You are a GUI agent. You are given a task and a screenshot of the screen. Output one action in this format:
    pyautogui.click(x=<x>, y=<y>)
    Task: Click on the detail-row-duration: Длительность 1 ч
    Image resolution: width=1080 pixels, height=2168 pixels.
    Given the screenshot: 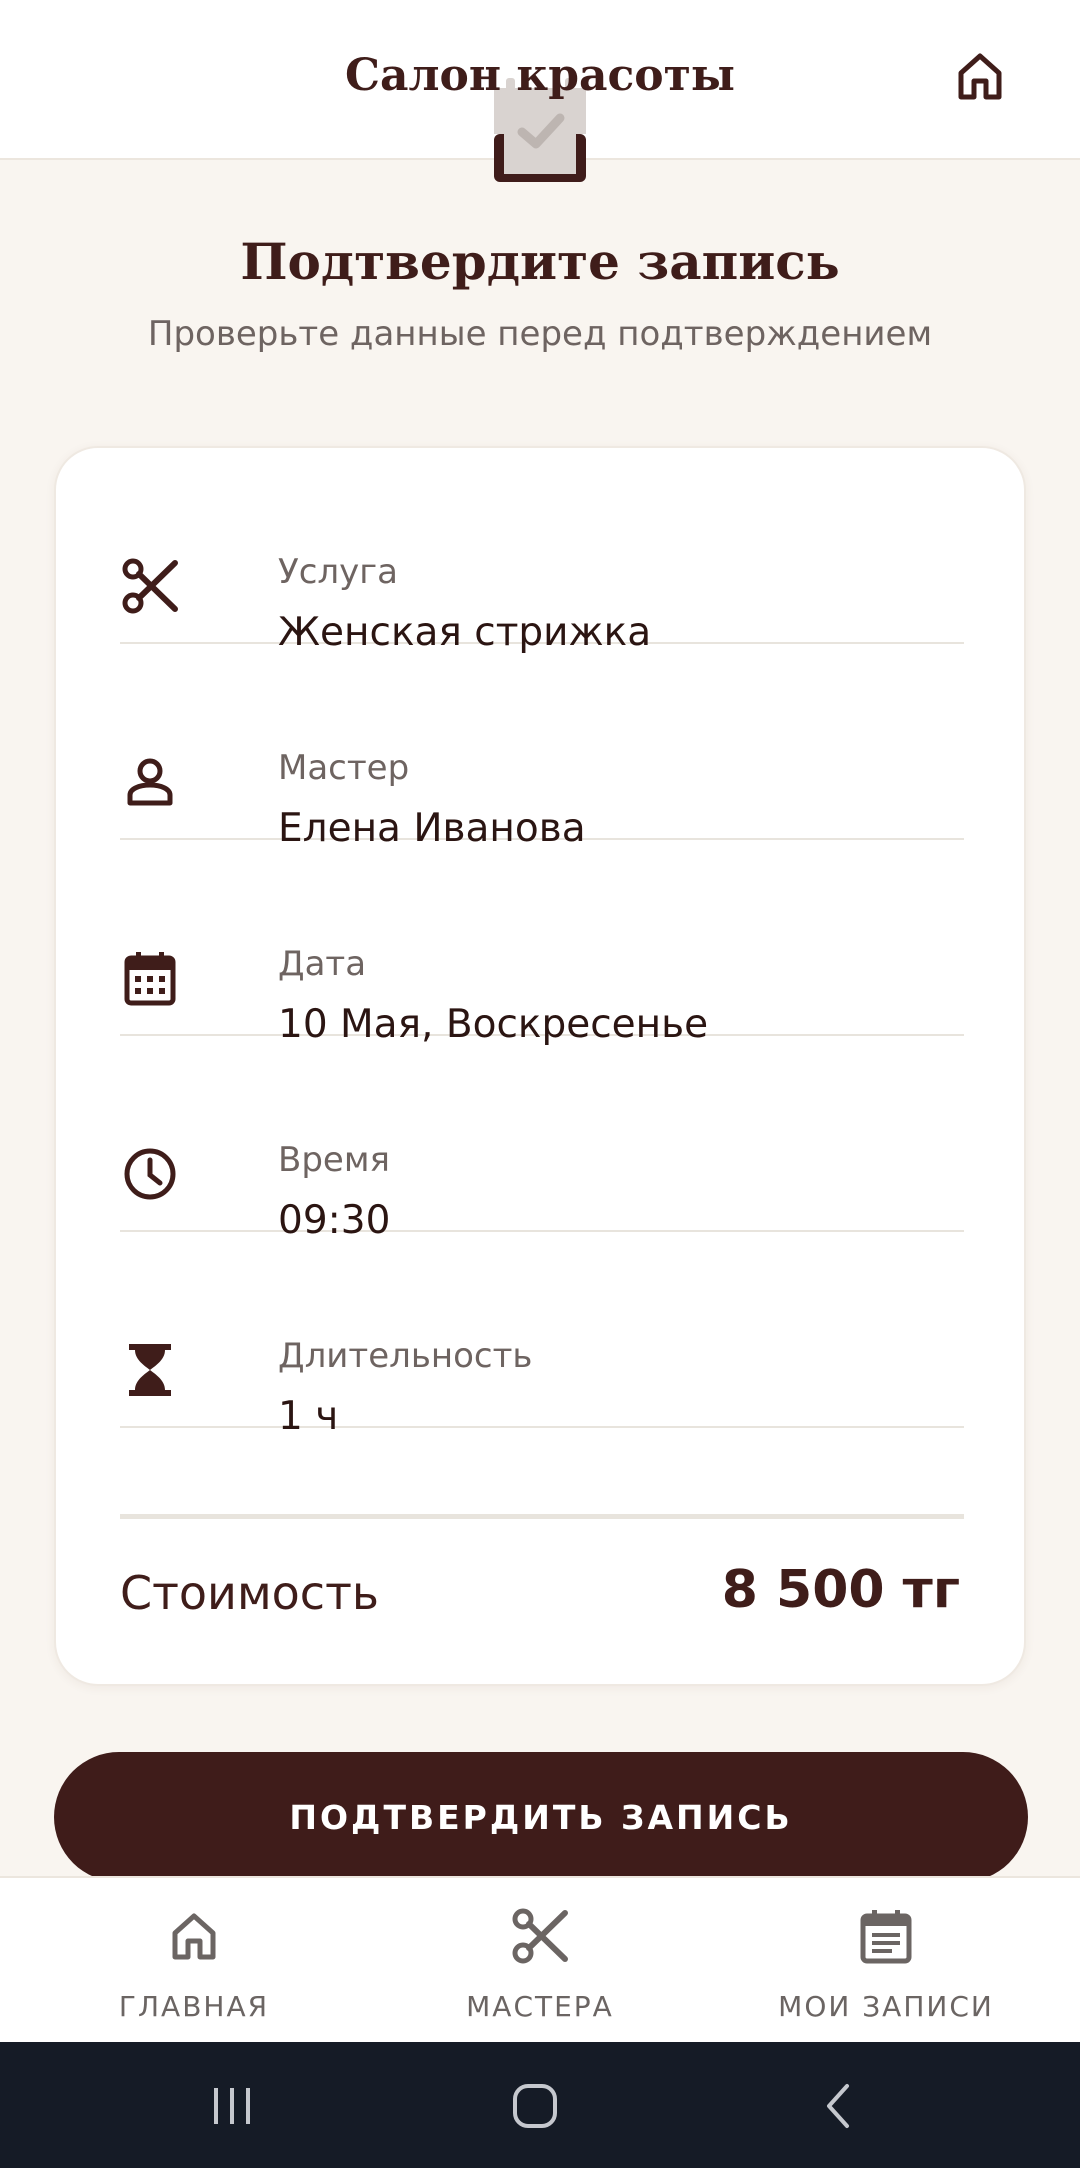 What is the action you would take?
    pyautogui.click(x=542, y=1335)
    